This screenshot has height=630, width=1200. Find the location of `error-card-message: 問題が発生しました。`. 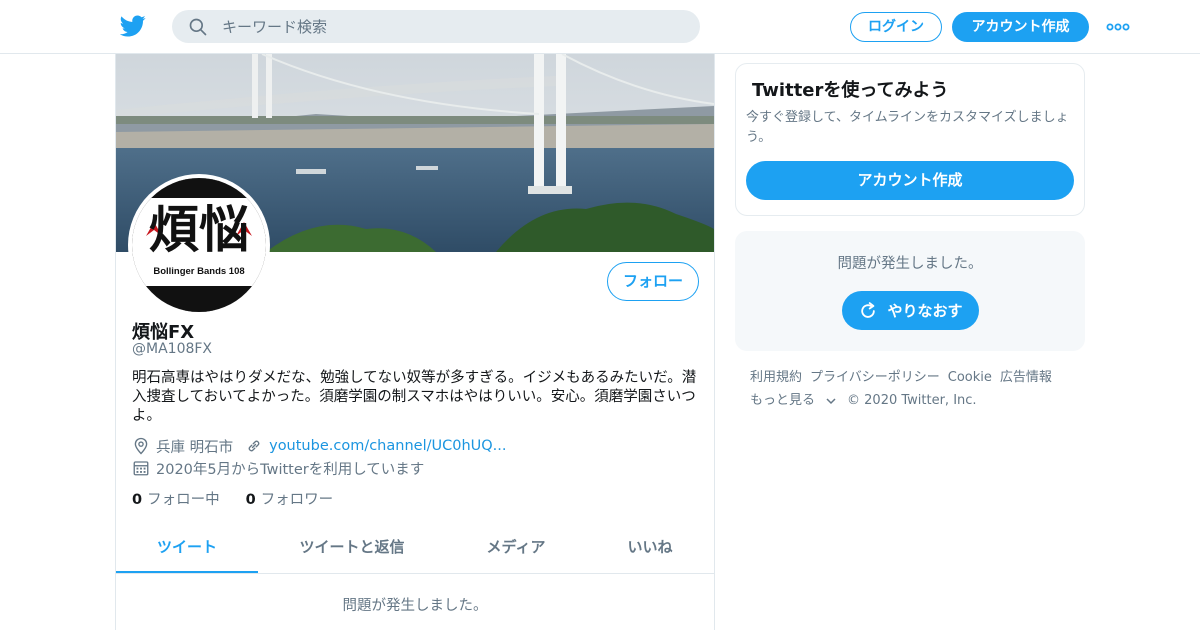

error-card-message: 問題が発生しました。 is located at coordinates (910, 264).